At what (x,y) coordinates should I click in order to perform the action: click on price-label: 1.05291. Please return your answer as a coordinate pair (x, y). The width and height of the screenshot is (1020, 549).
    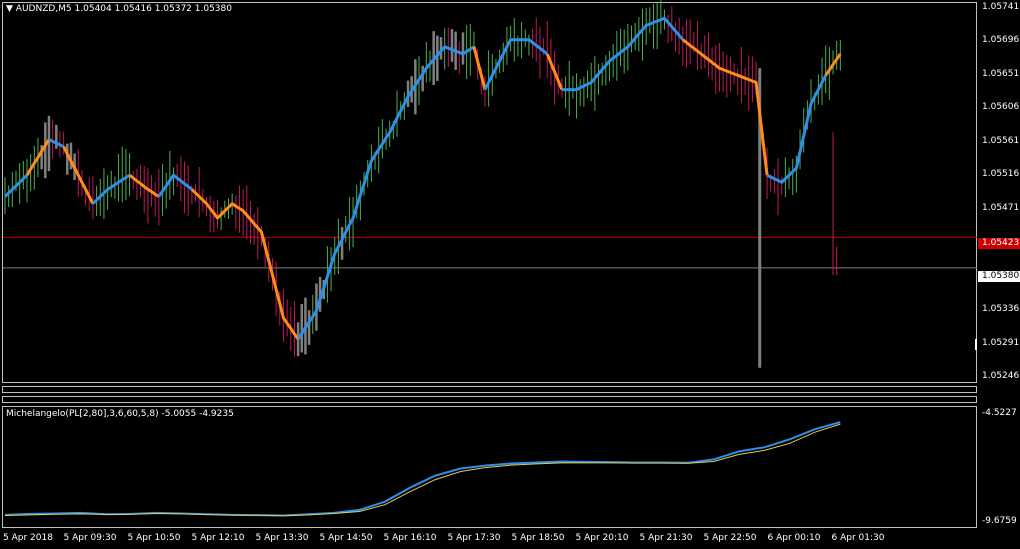
    Looking at the image, I should click on (1001, 343).